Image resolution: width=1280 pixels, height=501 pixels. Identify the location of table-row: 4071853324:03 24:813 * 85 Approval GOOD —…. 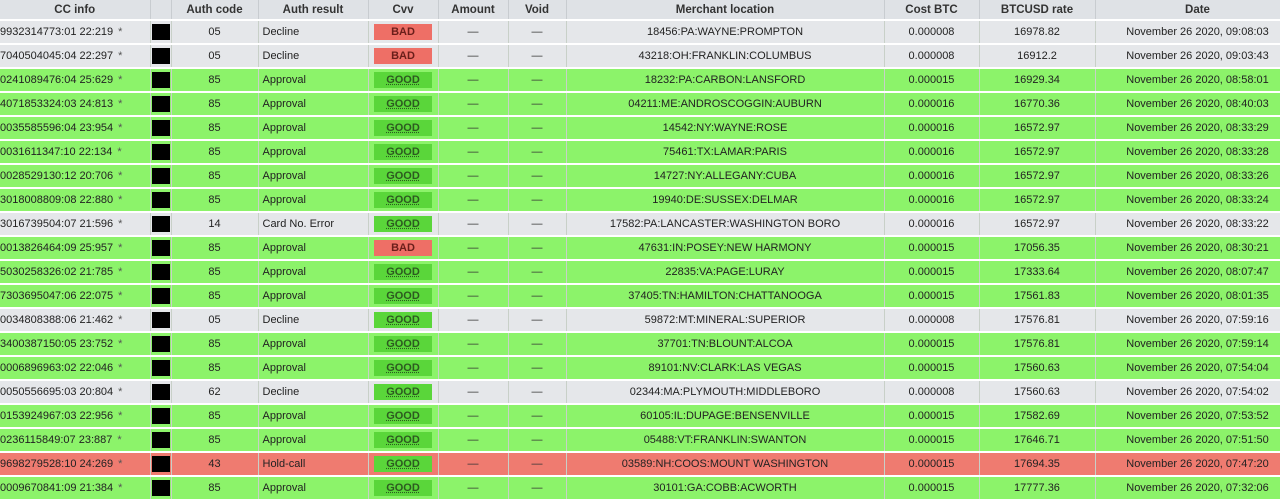
(640, 104).